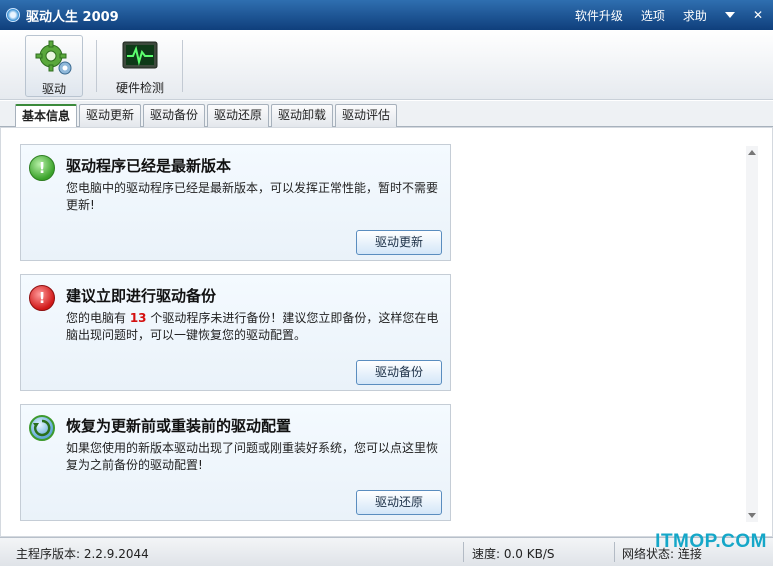 The width and height of the screenshot is (773, 566). Describe the element at coordinates (302, 115) in the screenshot. I see `tab-driver-uninstall: 驱动卸载` at that location.